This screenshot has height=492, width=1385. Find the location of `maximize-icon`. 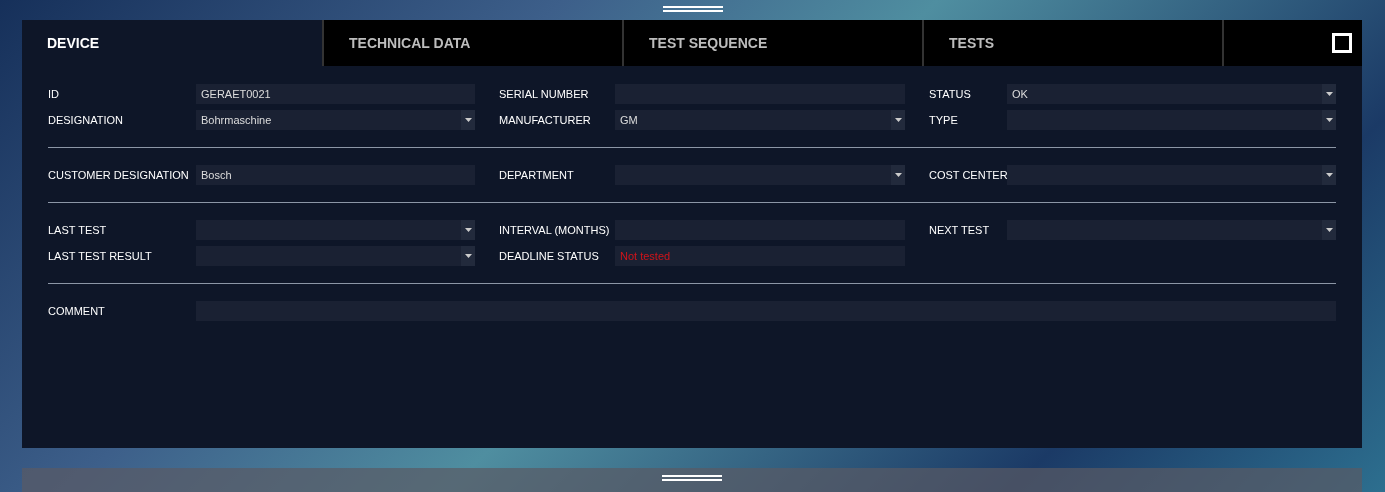

maximize-icon is located at coordinates (1342, 43).